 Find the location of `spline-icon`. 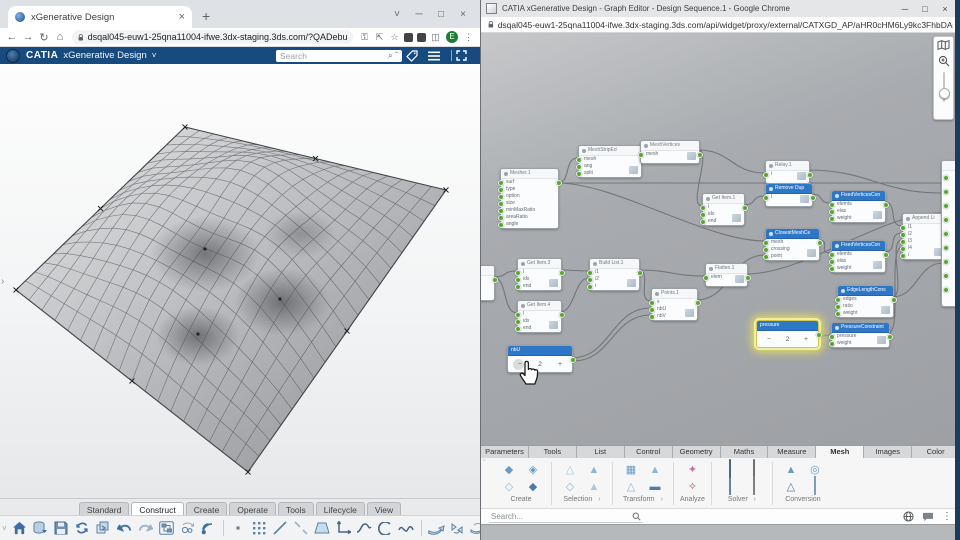

spline-icon is located at coordinates (406, 528).